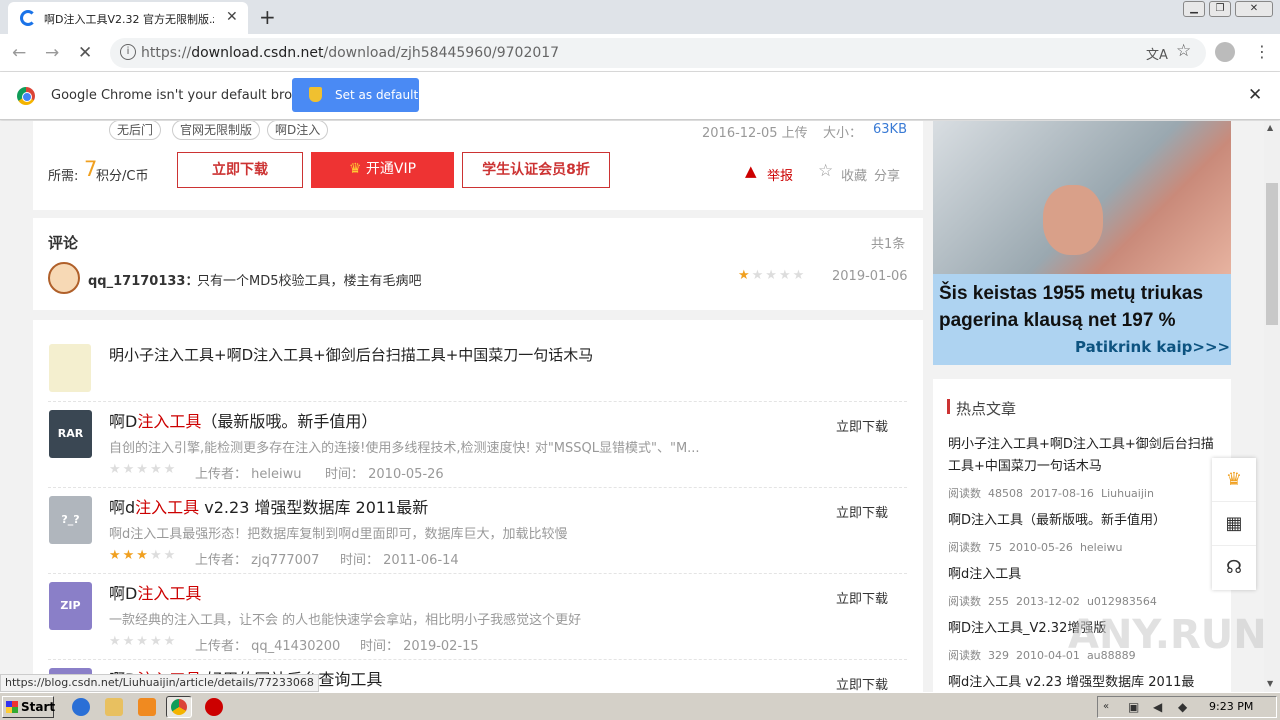 The image size is (1280, 720). Describe the element at coordinates (772, 275) in the screenshot. I see `comment-rating: ★★★★★` at that location.